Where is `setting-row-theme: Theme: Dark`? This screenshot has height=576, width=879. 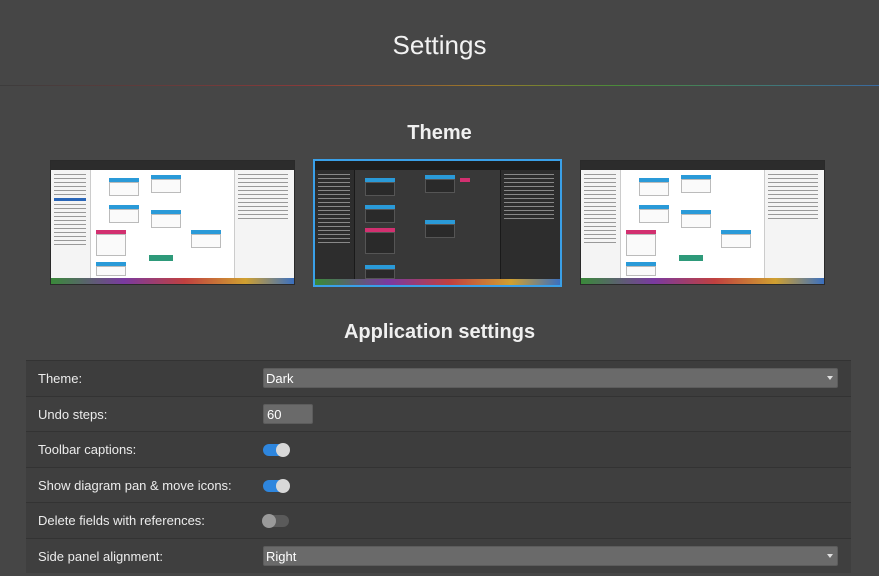 setting-row-theme: Theme: Dark is located at coordinates (438, 378).